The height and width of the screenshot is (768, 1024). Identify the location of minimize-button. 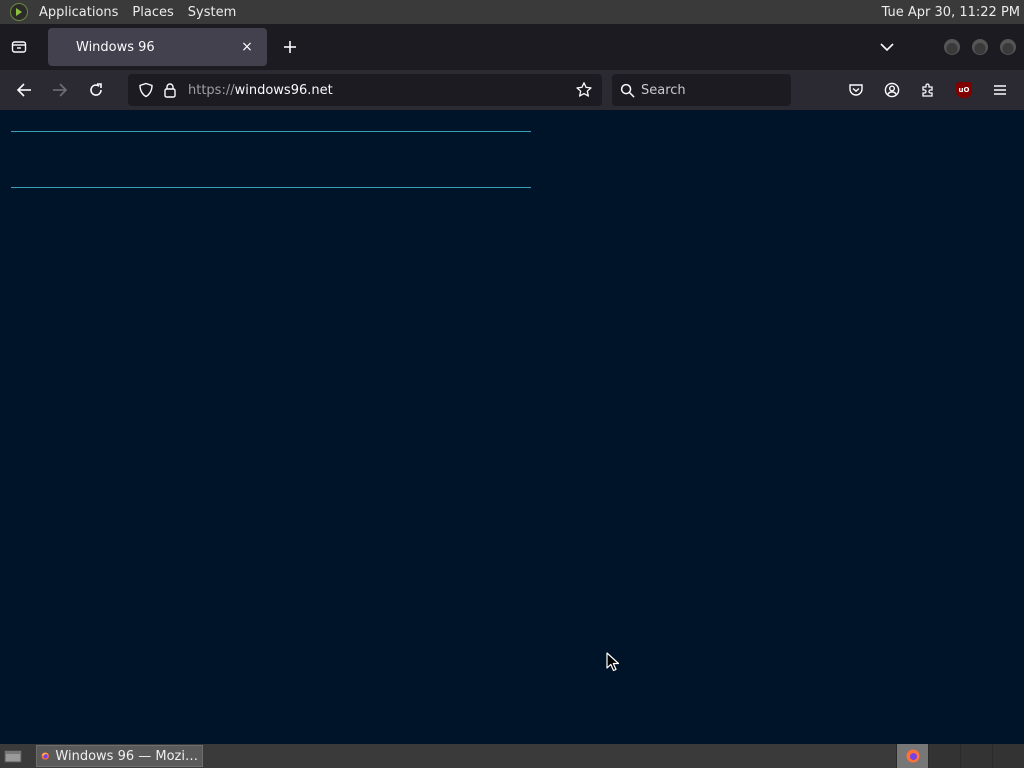
(952, 47).